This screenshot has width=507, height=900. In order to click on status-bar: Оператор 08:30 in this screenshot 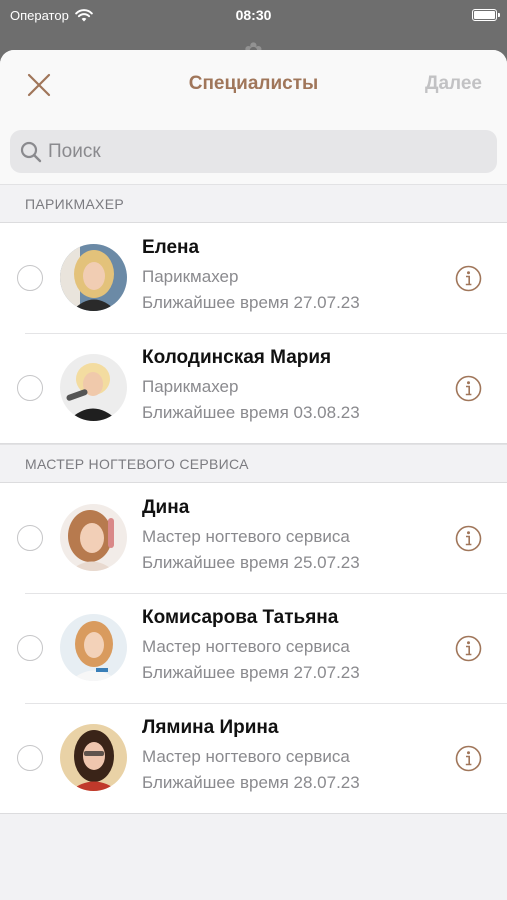, I will do `click(253, 15)`.